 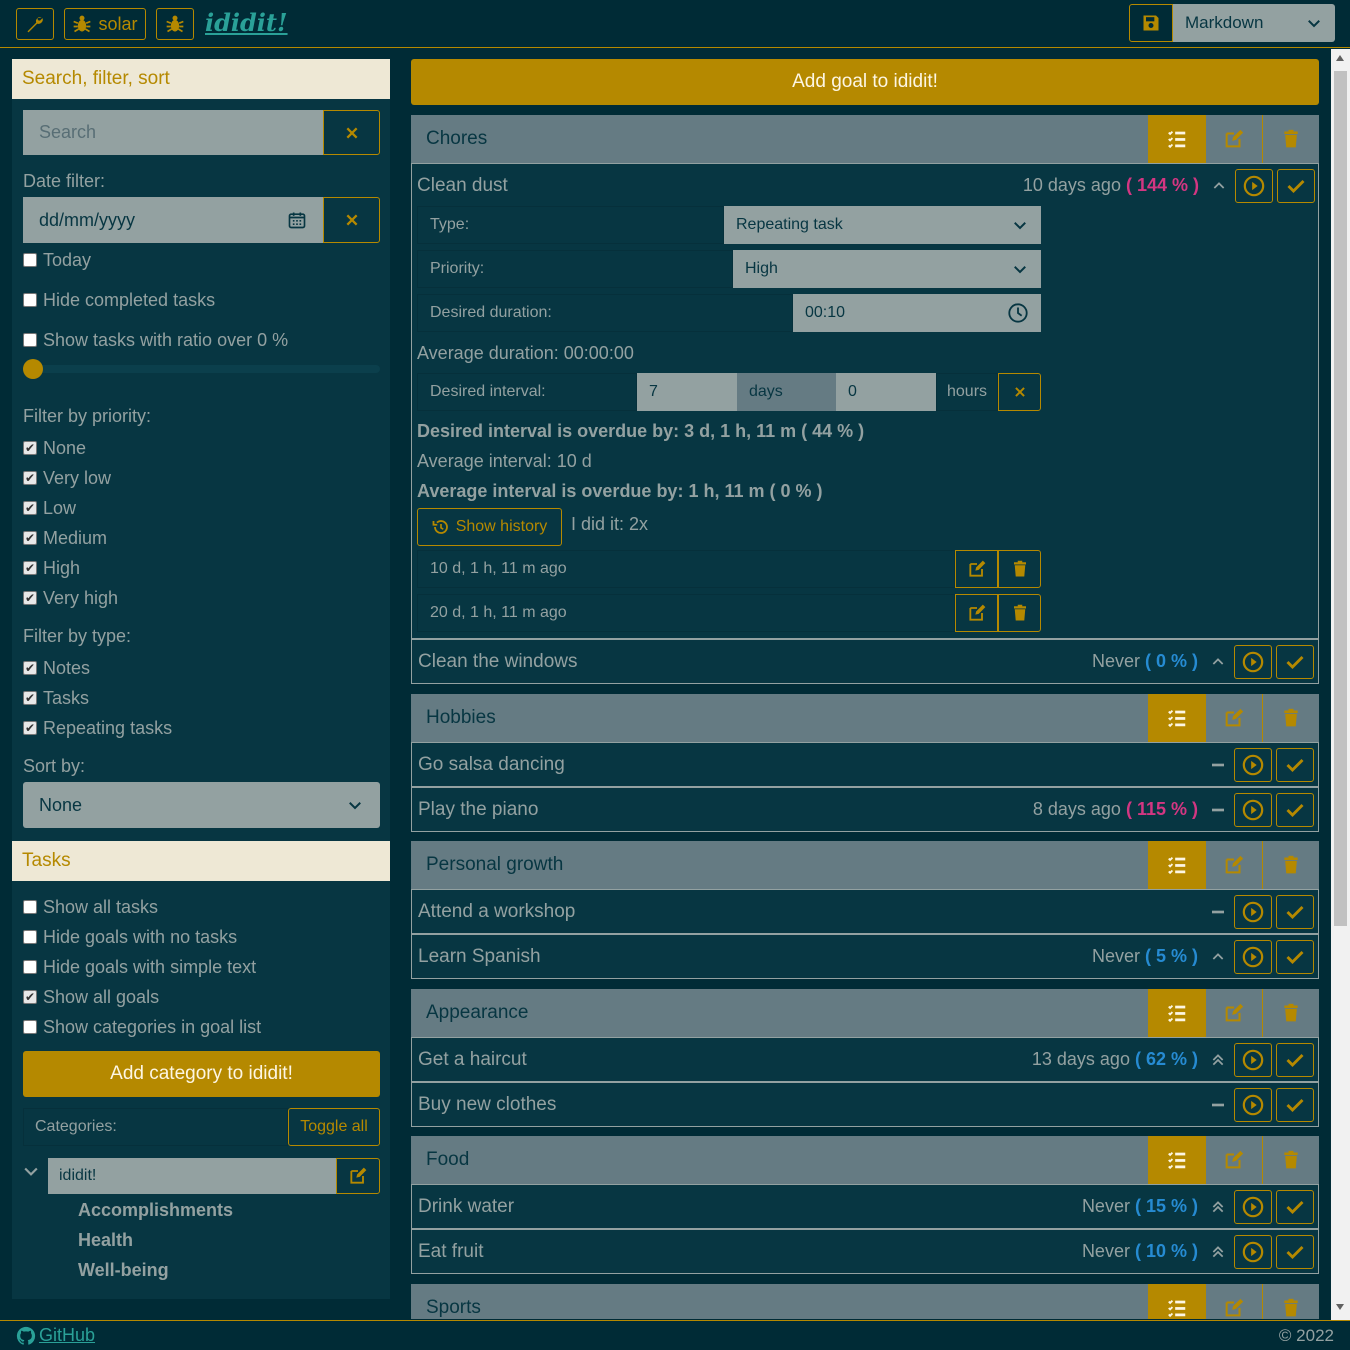 What do you see at coordinates (750, 1207) in the screenshot?
I see `goal-title: Drink water` at bounding box center [750, 1207].